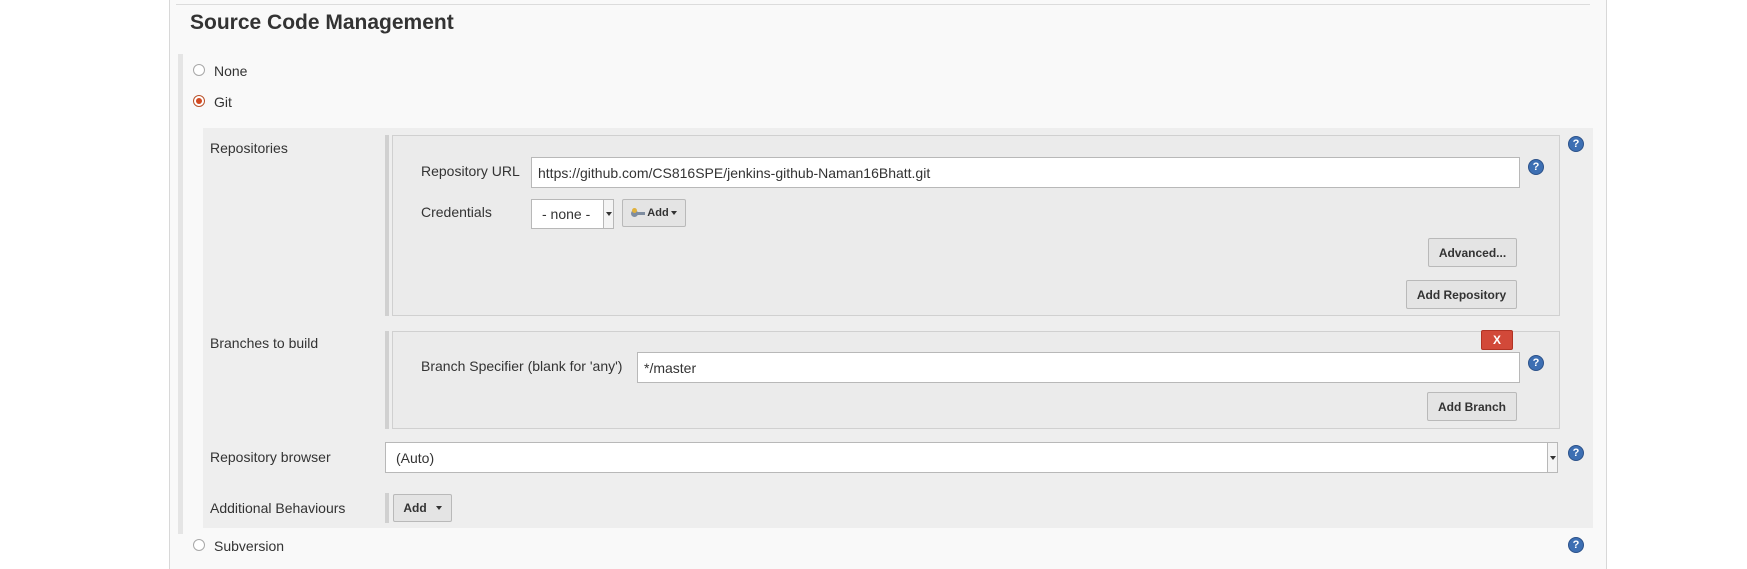 The image size is (1747, 569). I want to click on add-behaviour-label: Add, so click(415, 508).